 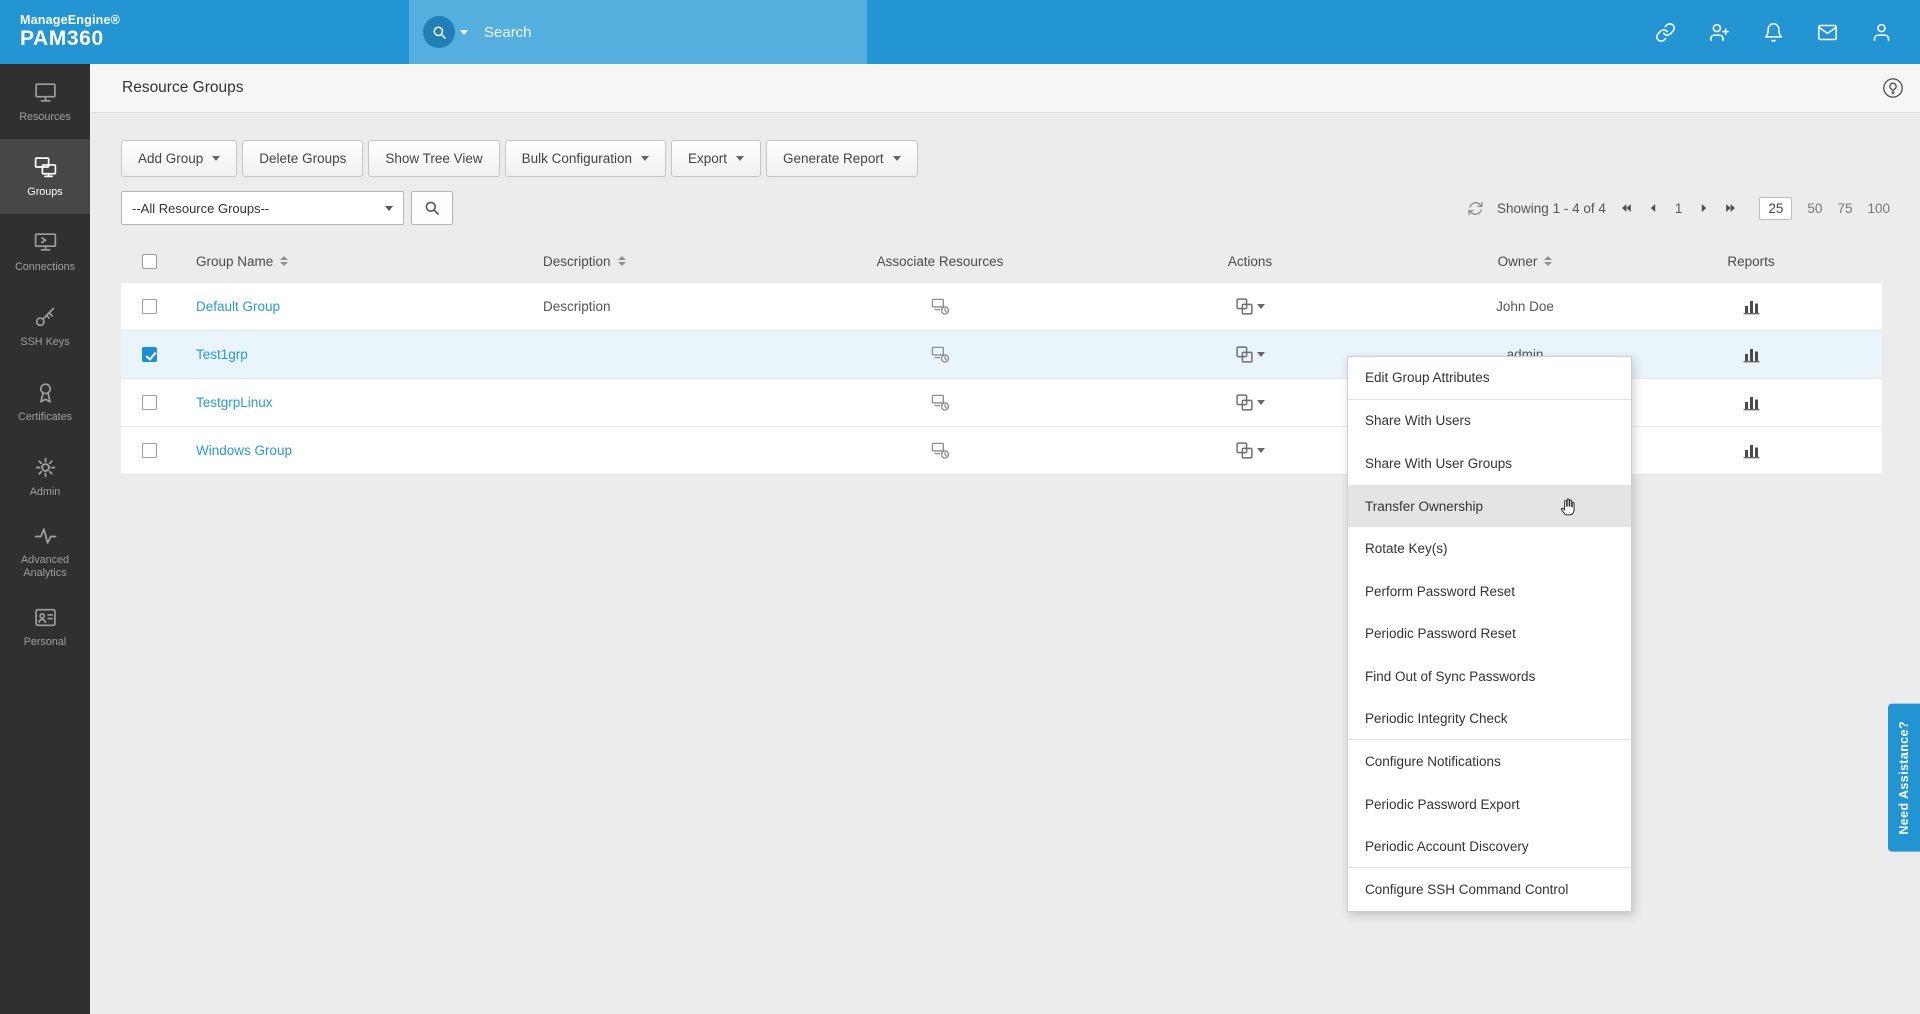 What do you see at coordinates (45, 491) in the screenshot?
I see `sidebar-label: Admin` at bounding box center [45, 491].